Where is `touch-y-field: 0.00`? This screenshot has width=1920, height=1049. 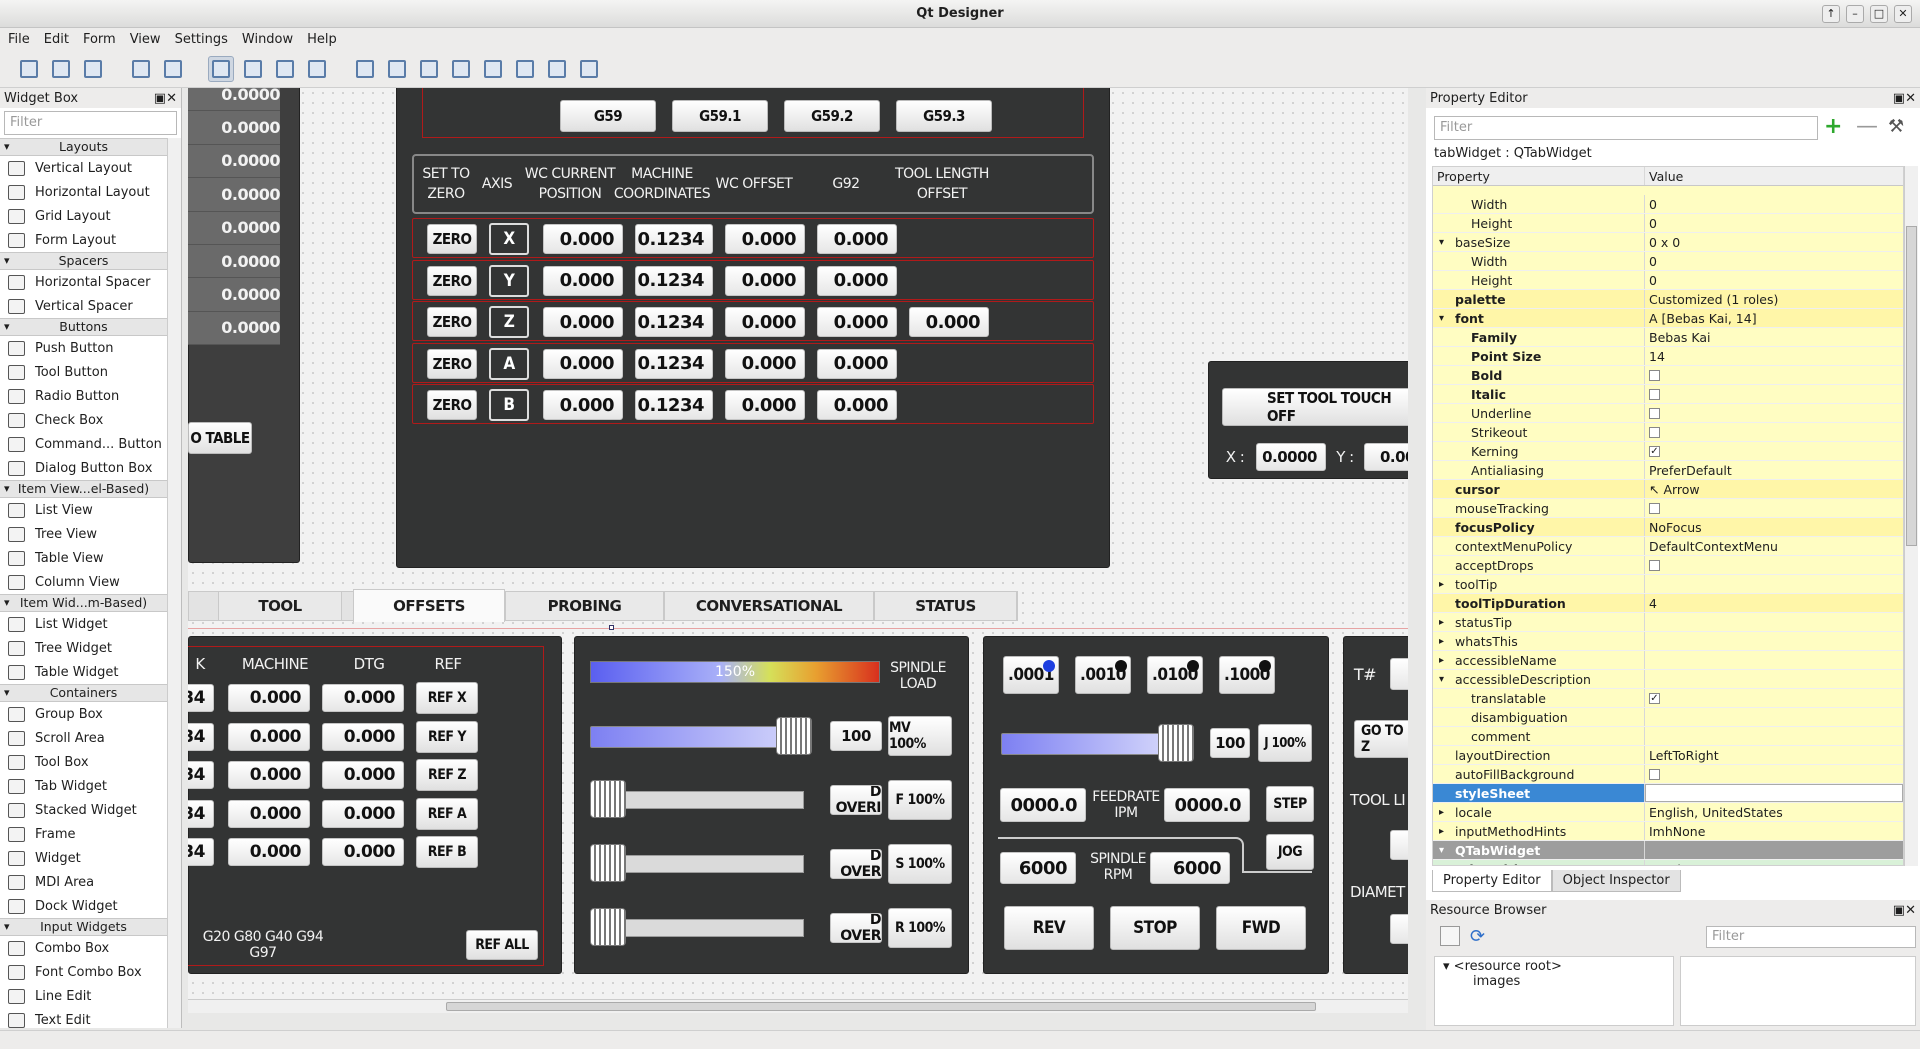
touch-y-field: 0.00 is located at coordinates (1386, 457).